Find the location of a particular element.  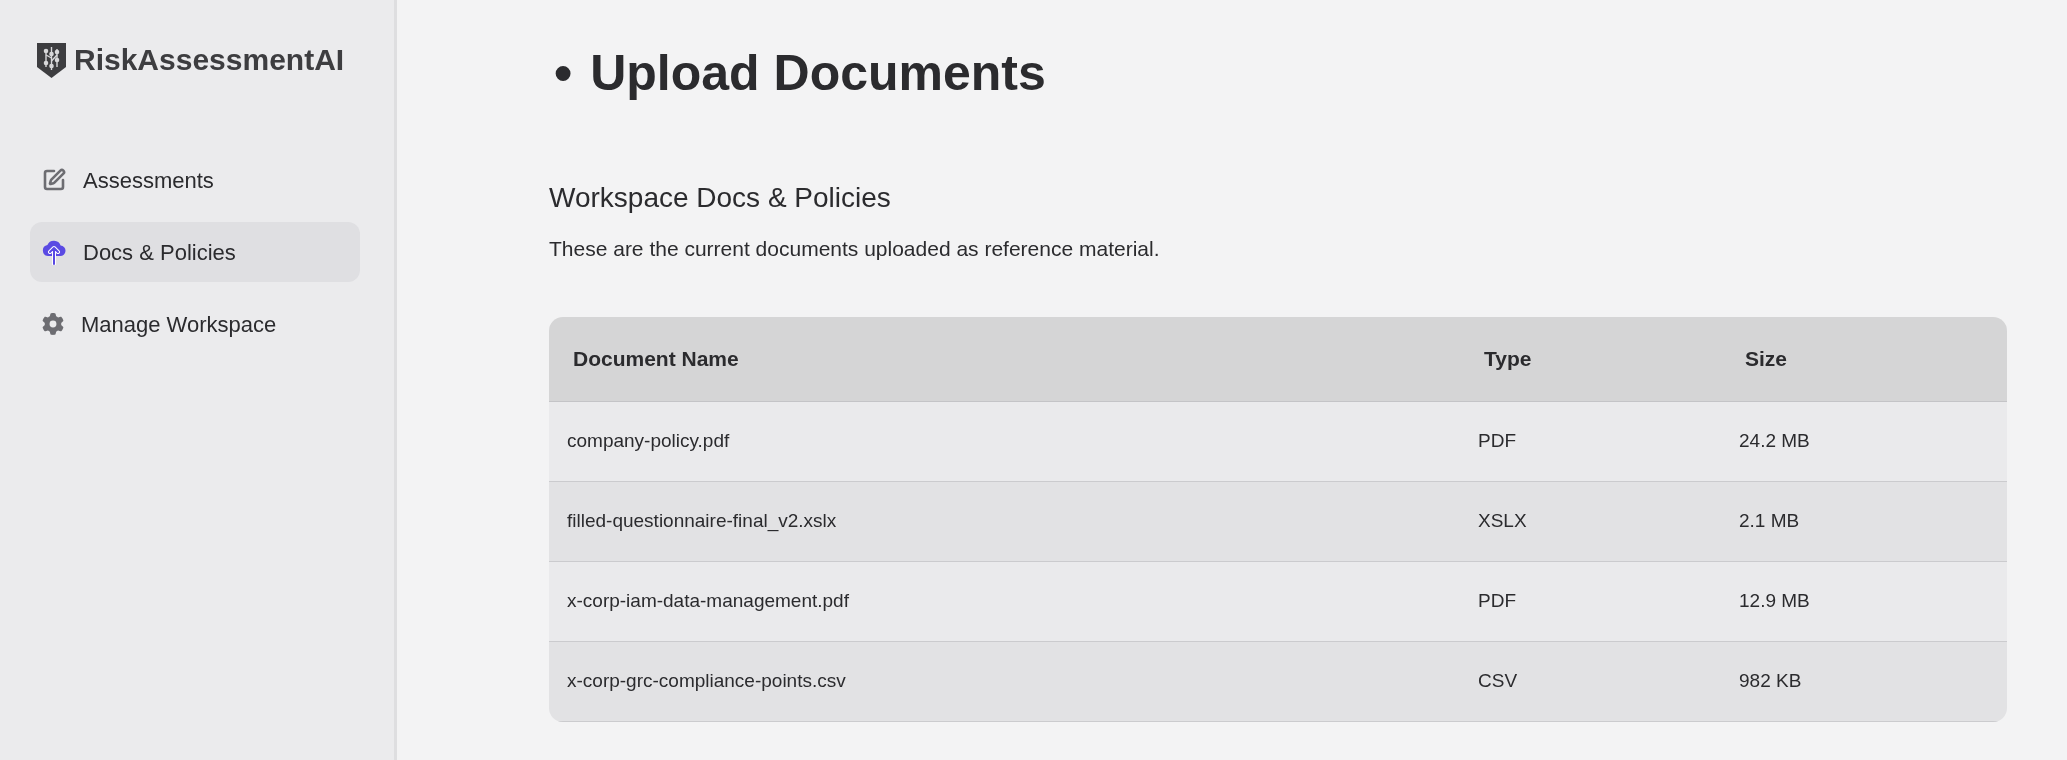

pencil-square-icon is located at coordinates (54, 180).